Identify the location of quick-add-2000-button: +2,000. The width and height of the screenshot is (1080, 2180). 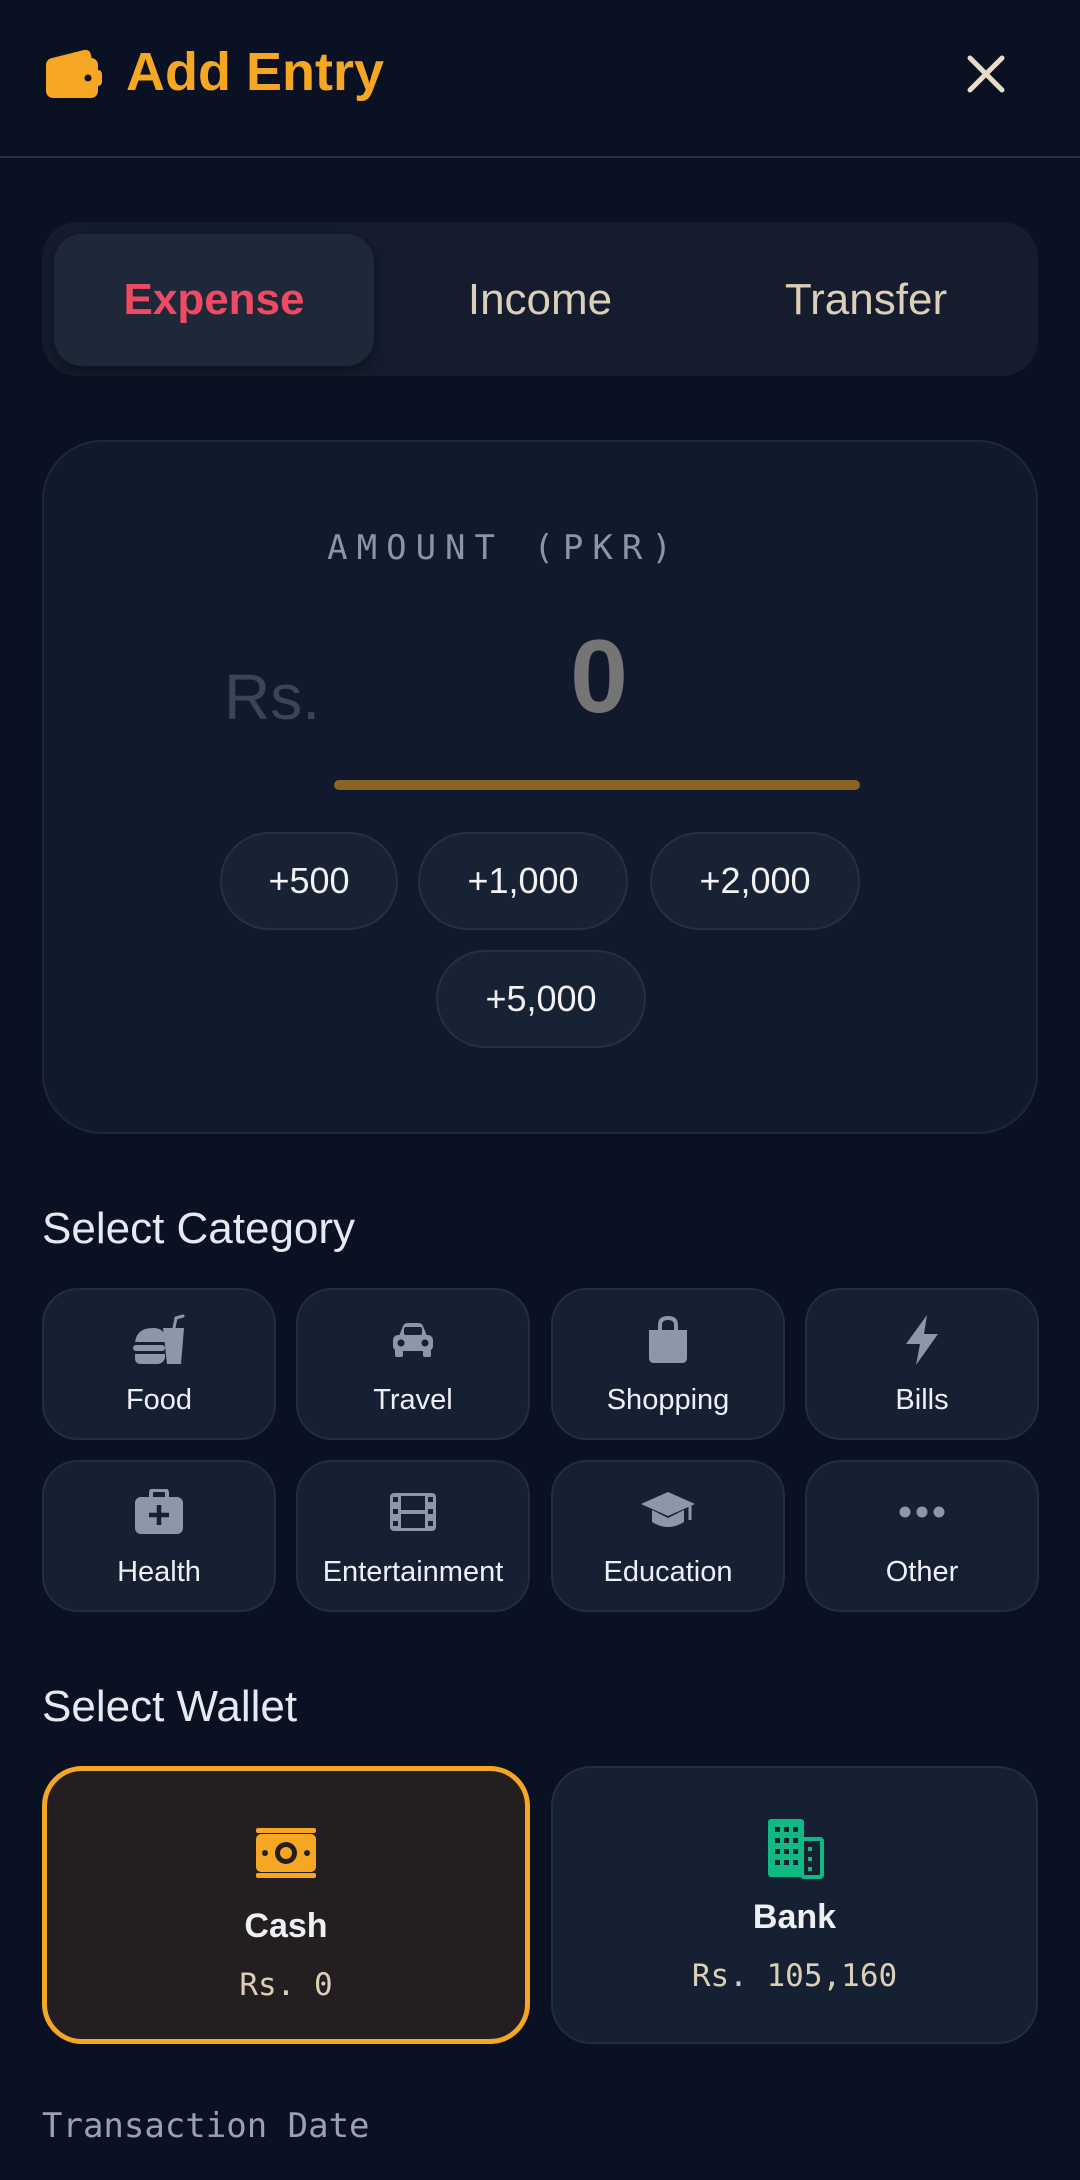
(755, 881).